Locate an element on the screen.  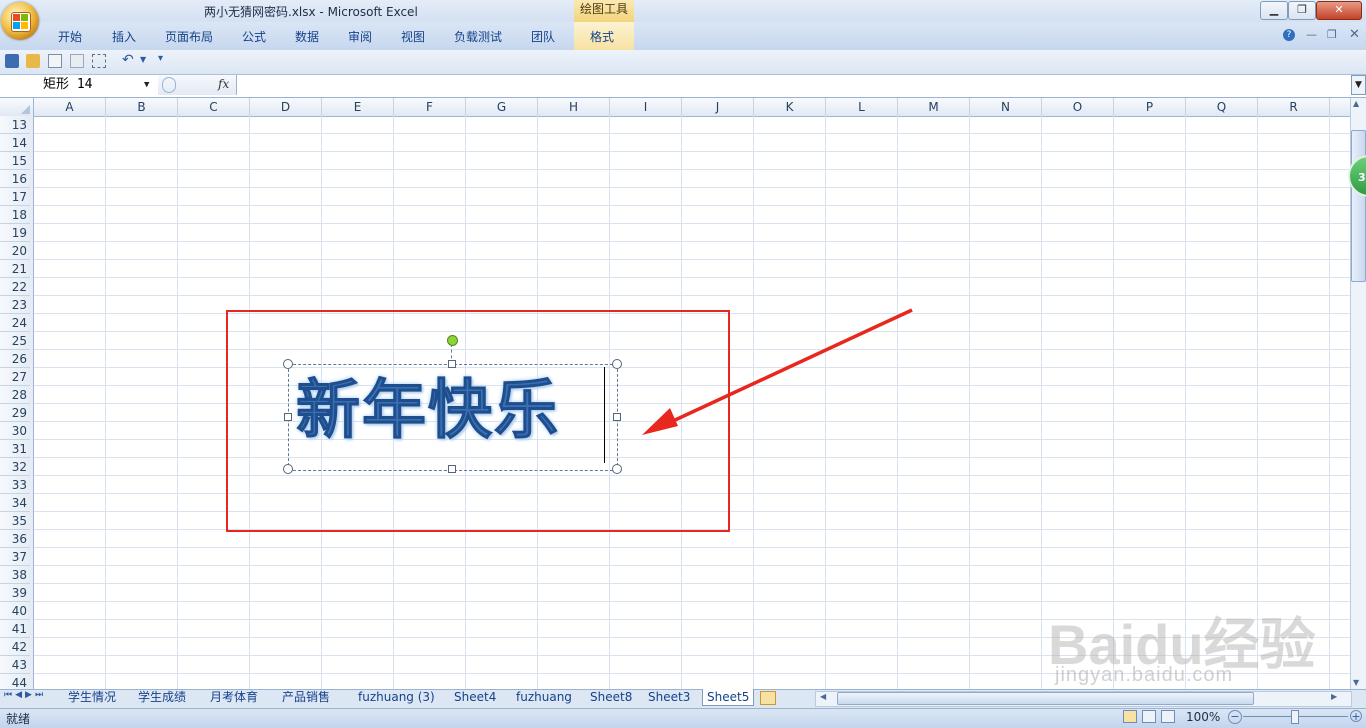
help-icon: ? is located at coordinates (1289, 35).